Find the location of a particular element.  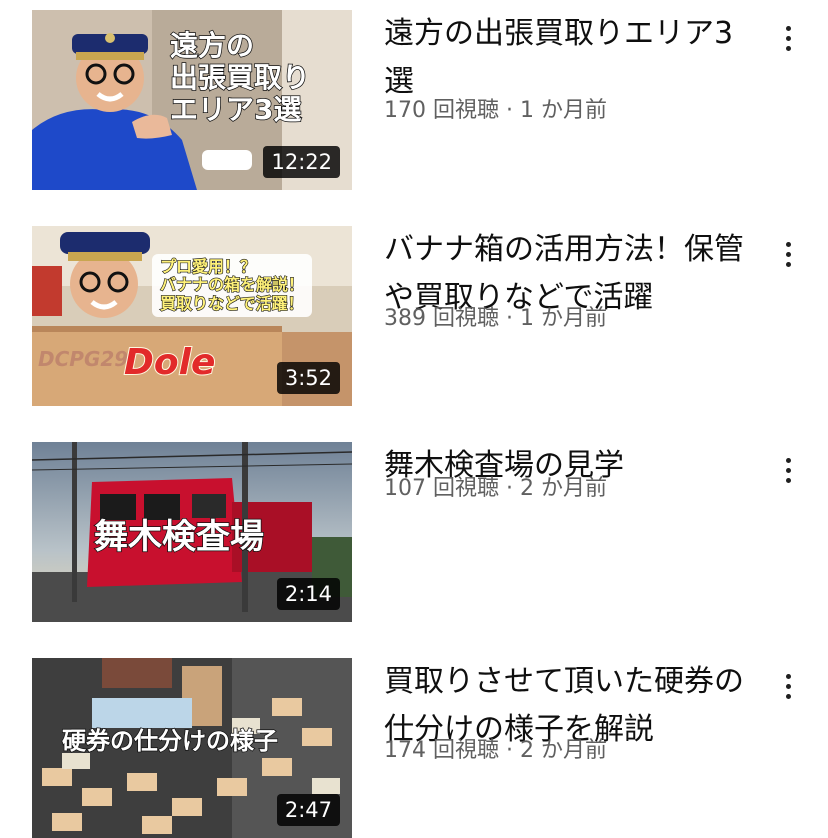

dole-logo: Dole is located at coordinates (169, 362).